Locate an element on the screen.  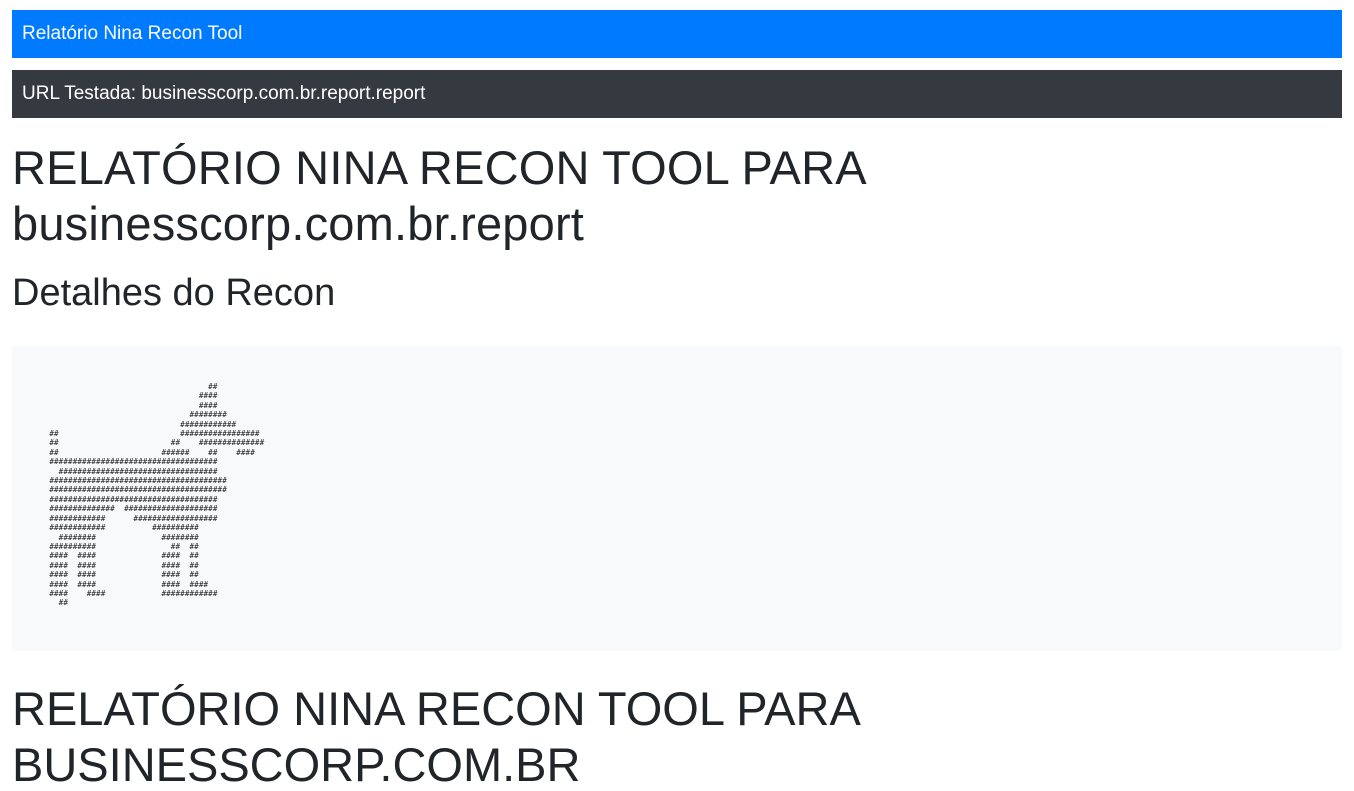
navbar-brand: Relatório Nina Recon Tool is located at coordinates (132, 33).